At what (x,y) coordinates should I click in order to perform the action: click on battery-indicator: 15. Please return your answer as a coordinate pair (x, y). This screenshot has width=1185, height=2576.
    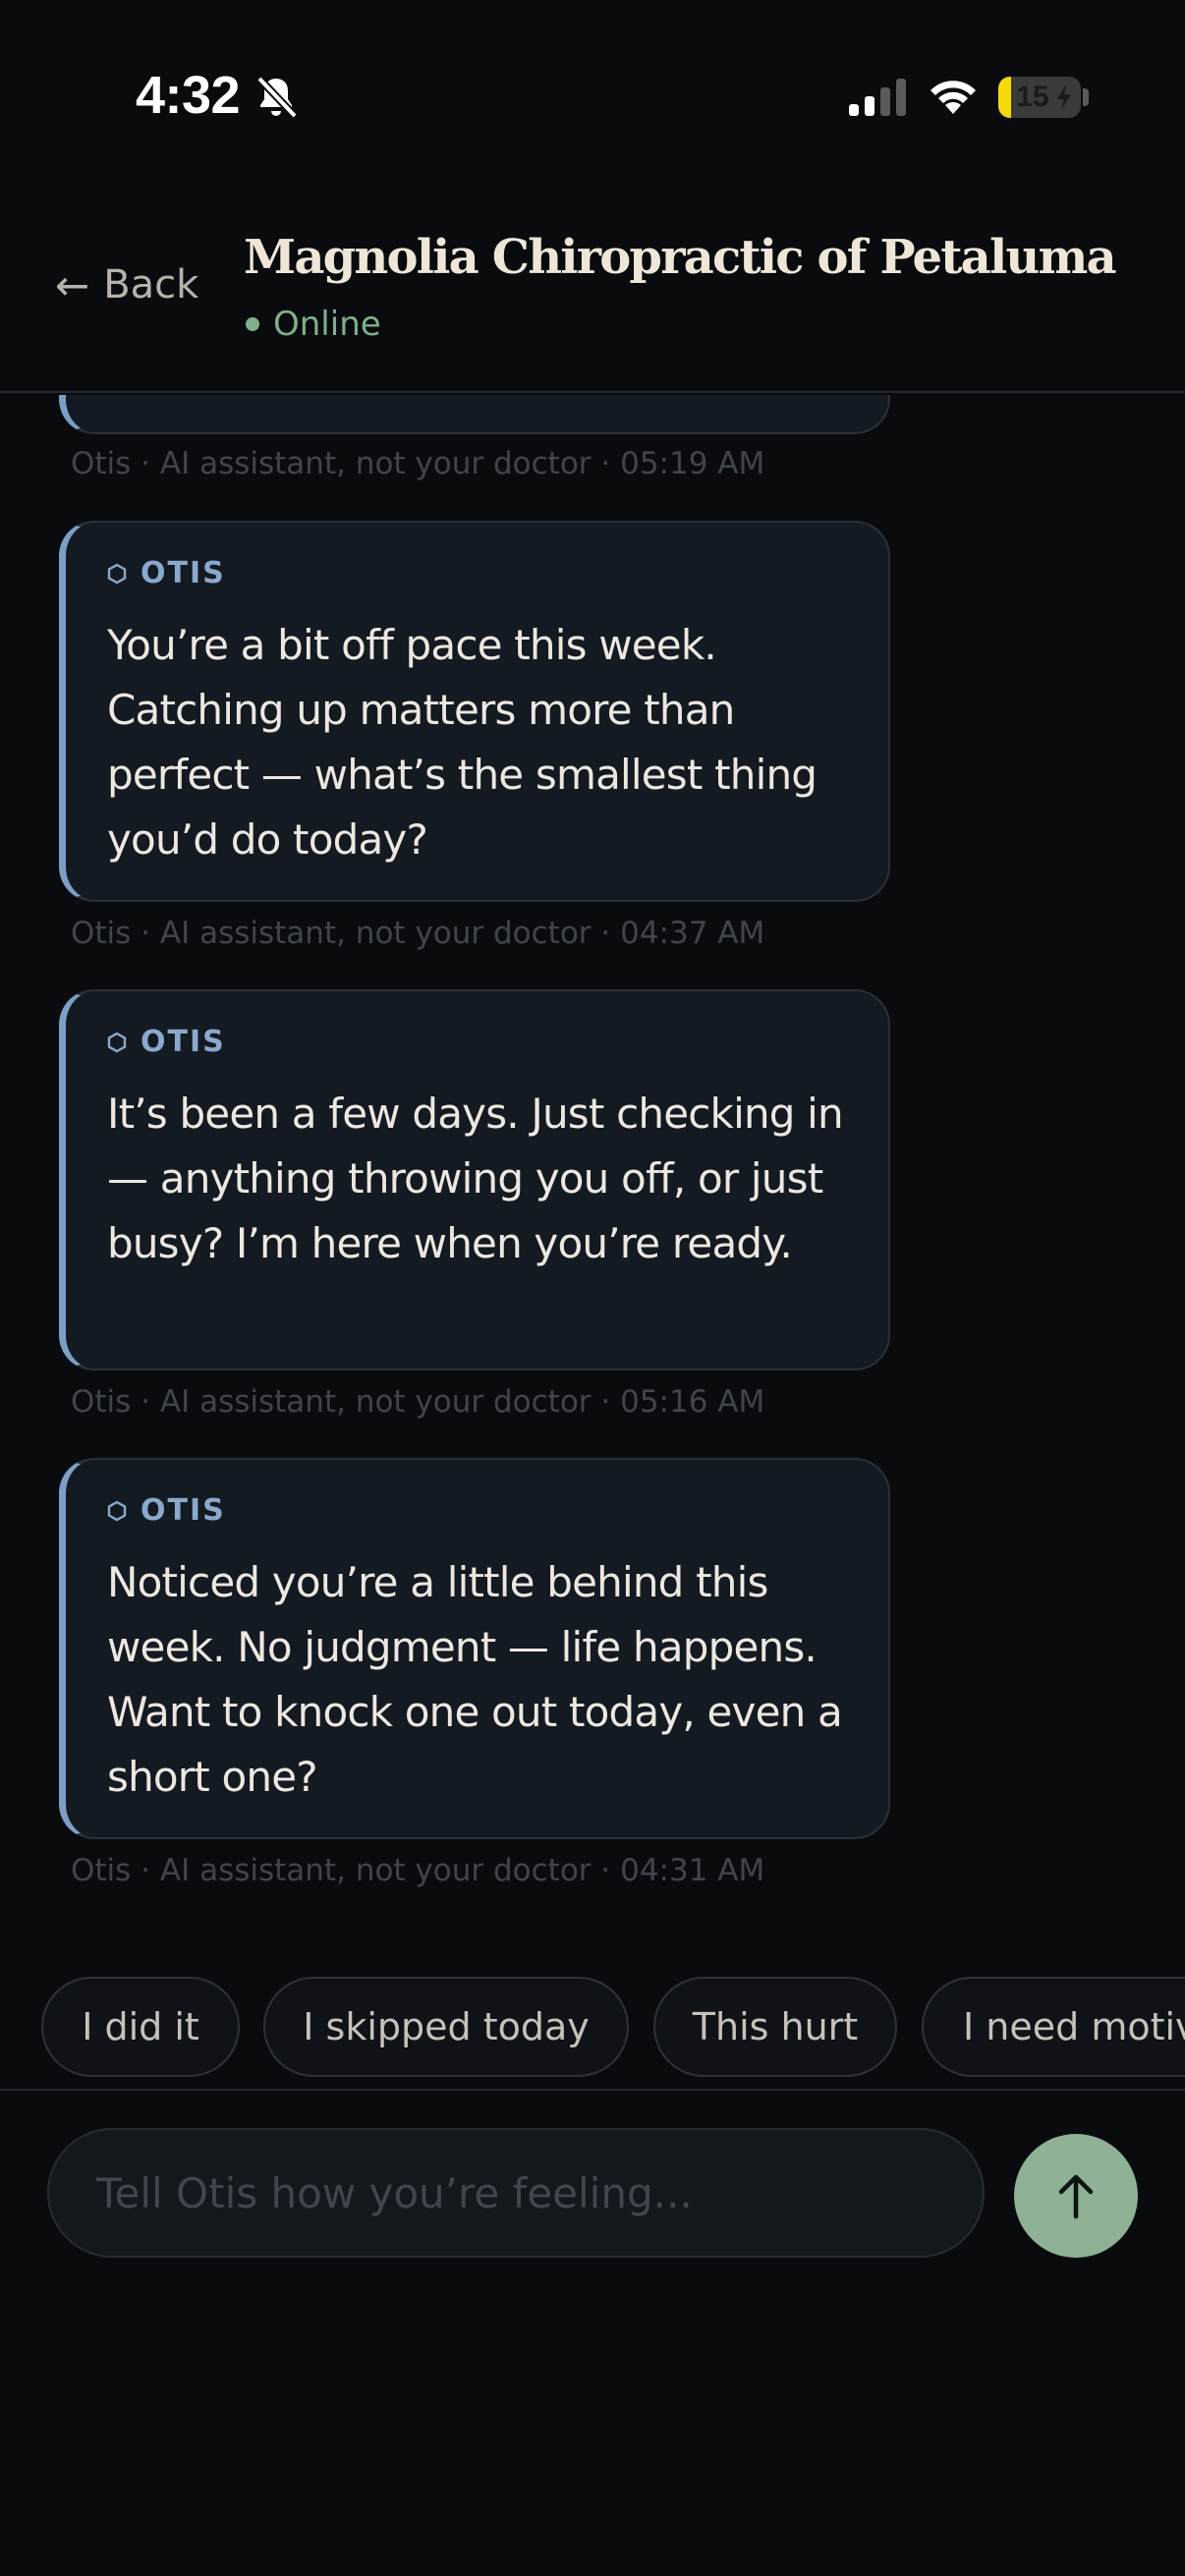
    Looking at the image, I should click on (1040, 97).